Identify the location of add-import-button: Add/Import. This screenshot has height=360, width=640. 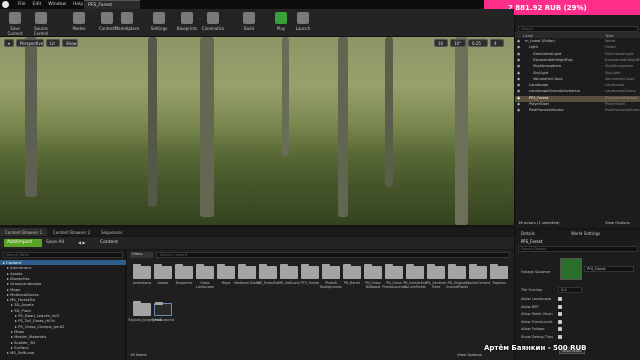
(23, 243).